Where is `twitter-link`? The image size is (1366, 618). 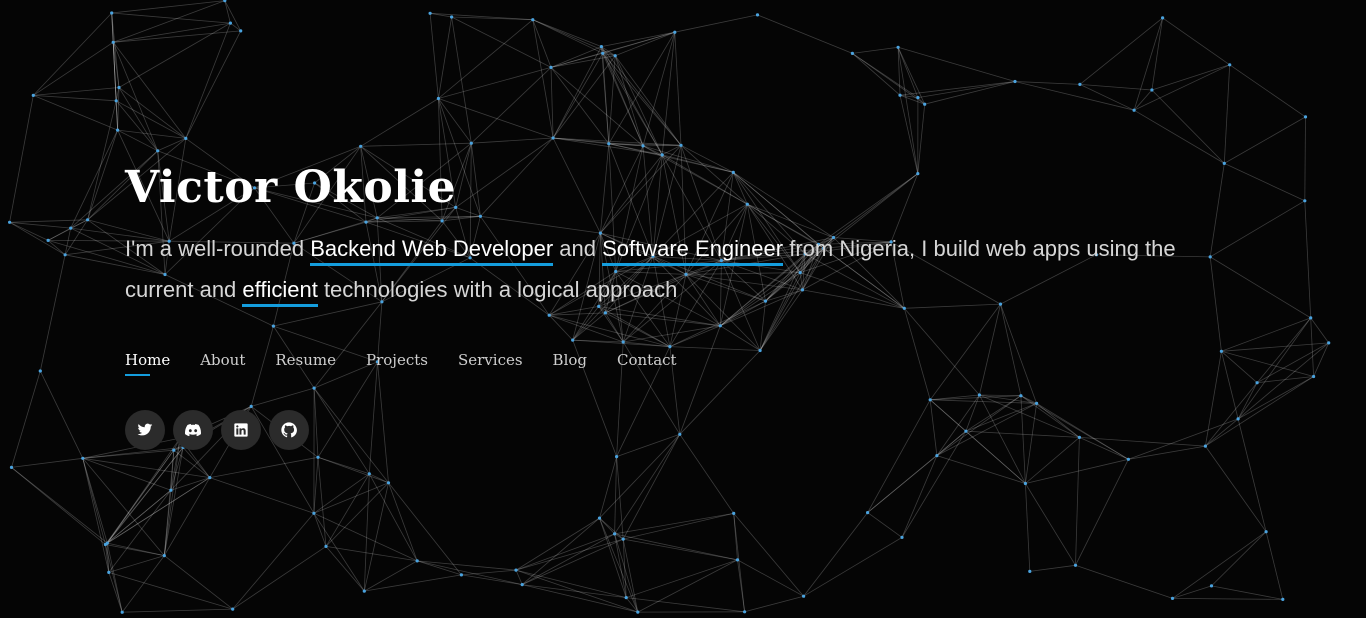 twitter-link is located at coordinates (145, 430).